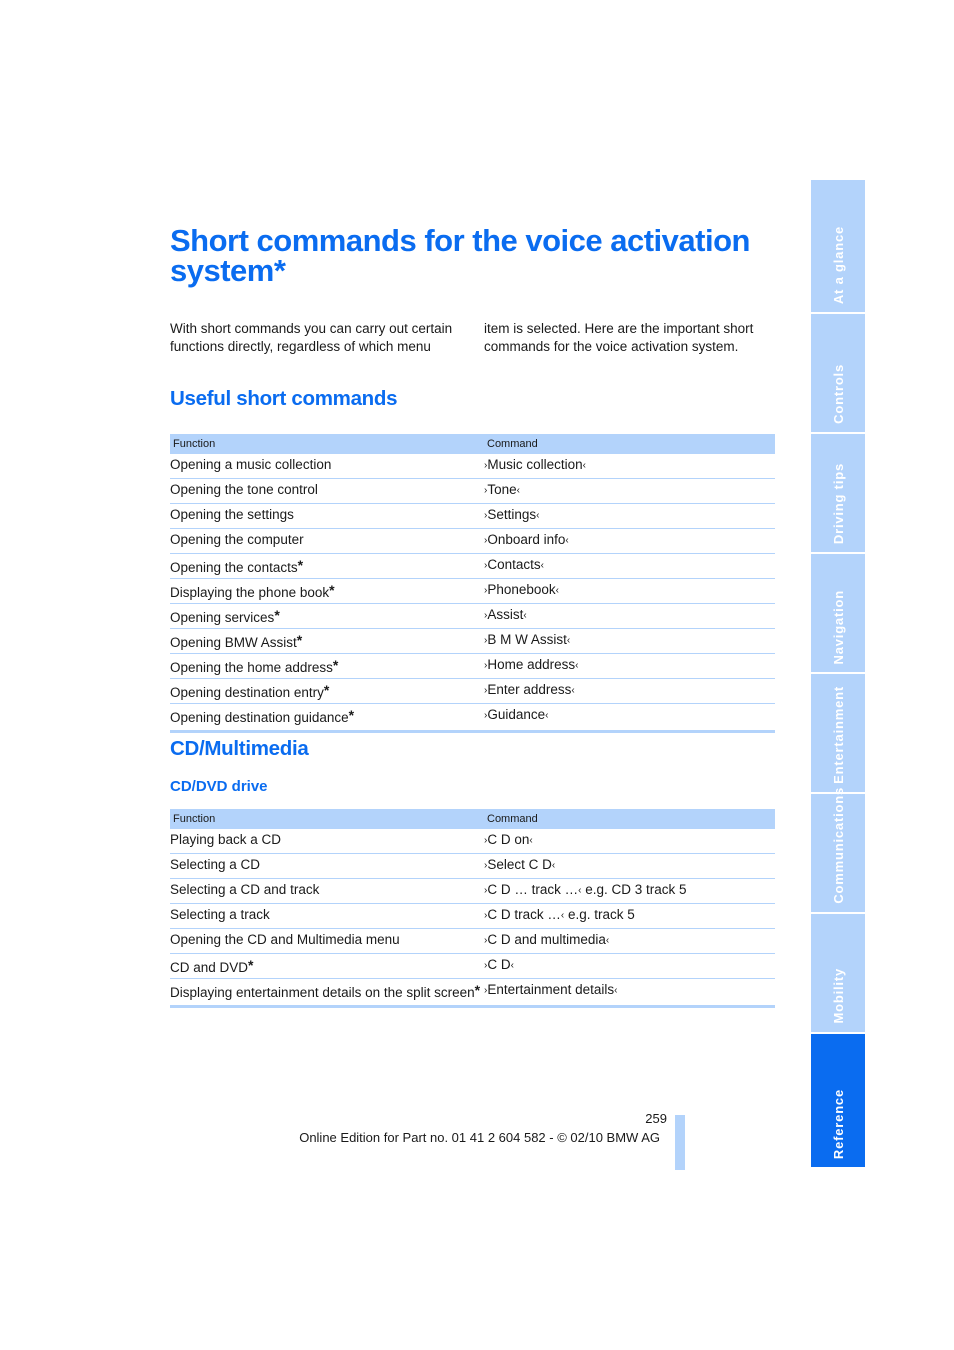 The width and height of the screenshot is (954, 1350). I want to click on function-text: CD and DVD, so click(209, 967).